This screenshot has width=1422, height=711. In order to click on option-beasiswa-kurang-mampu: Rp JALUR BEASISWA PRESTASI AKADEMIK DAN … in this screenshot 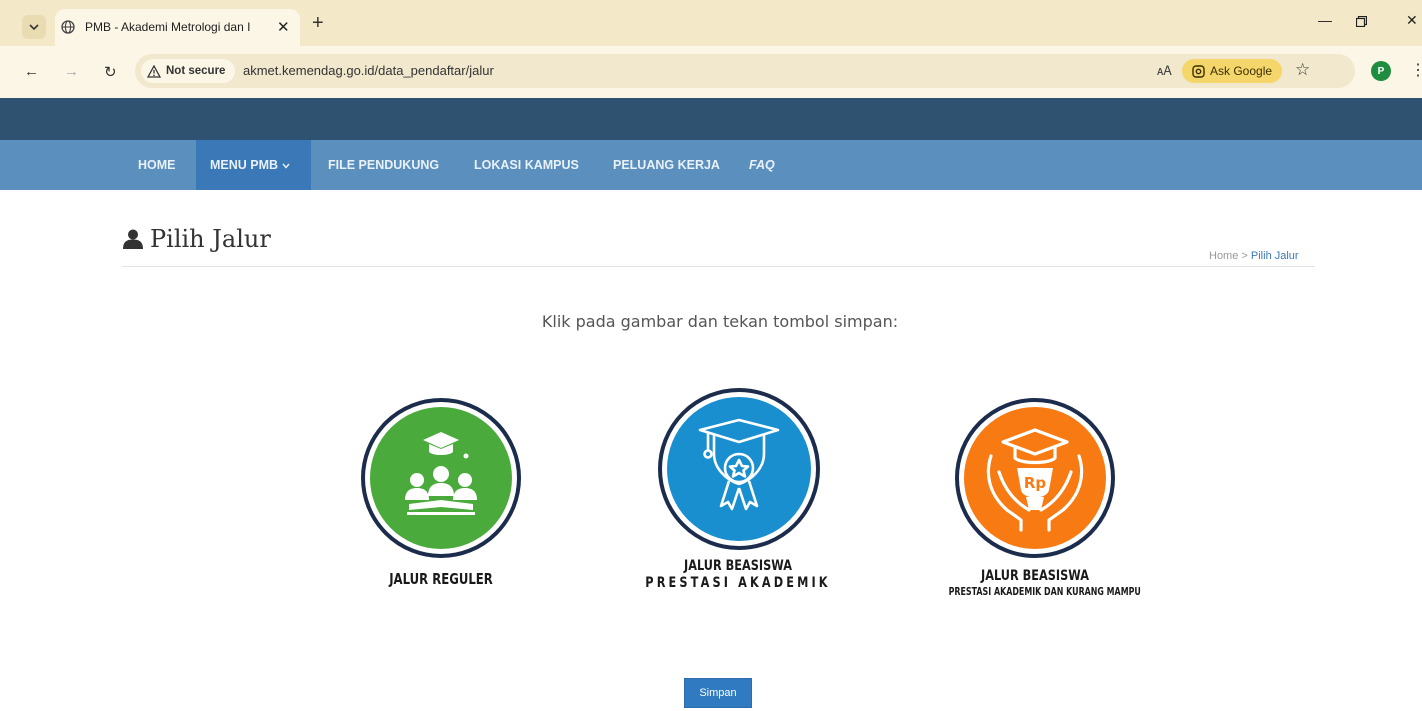, I will do `click(1035, 508)`.